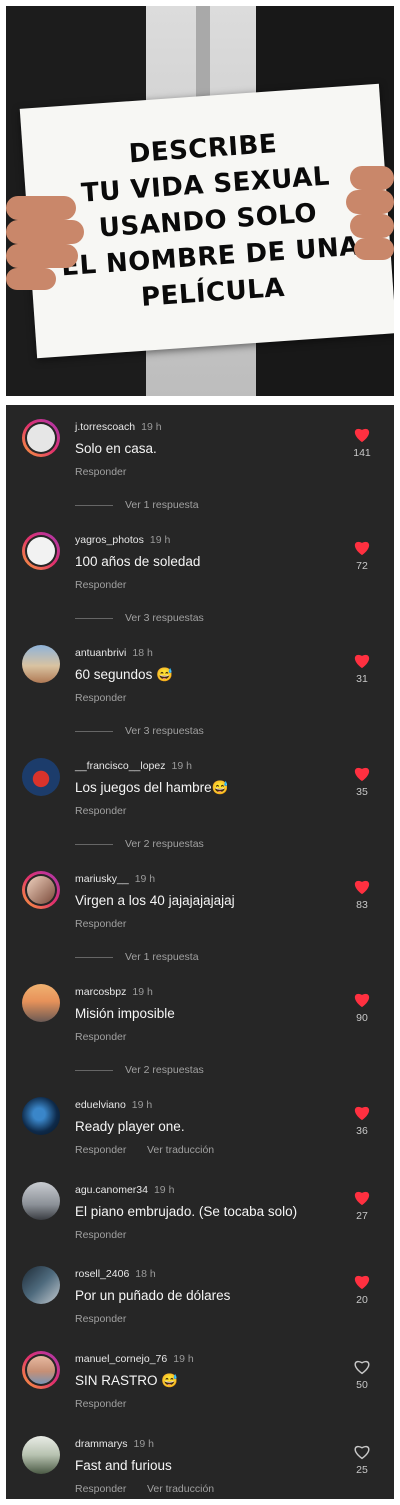 The width and height of the screenshot is (400, 1505). I want to click on like-count: 31, so click(362, 679).